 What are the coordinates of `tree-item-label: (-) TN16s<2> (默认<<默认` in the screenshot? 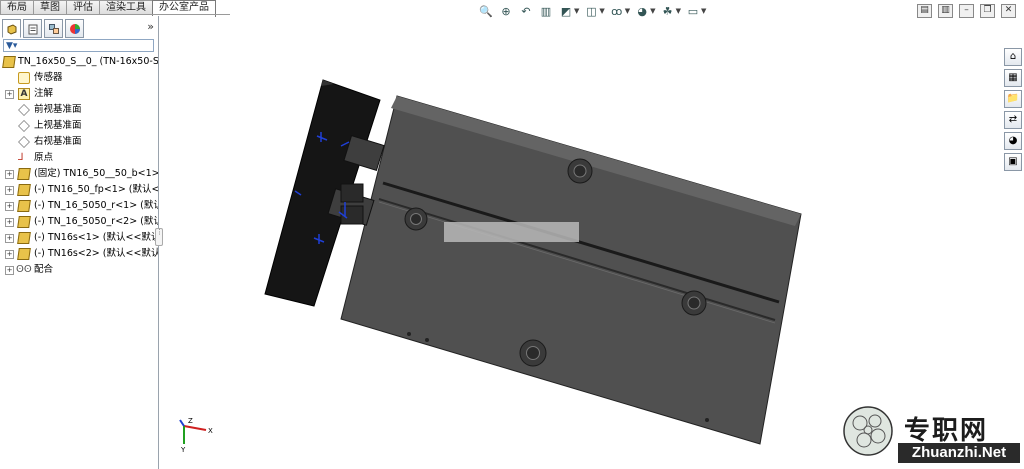 It's located at (96, 253).